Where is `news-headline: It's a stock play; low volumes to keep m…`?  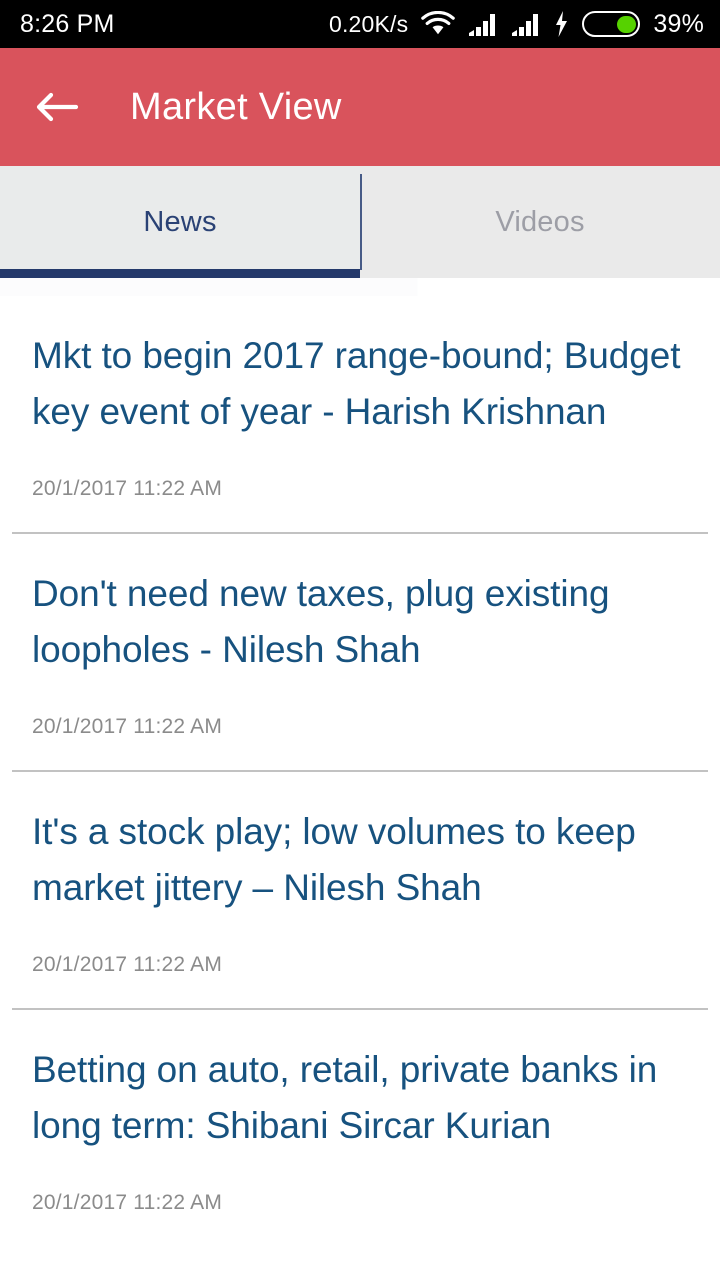 news-headline: It's a stock play; low volumes to keep m… is located at coordinates (334, 859).